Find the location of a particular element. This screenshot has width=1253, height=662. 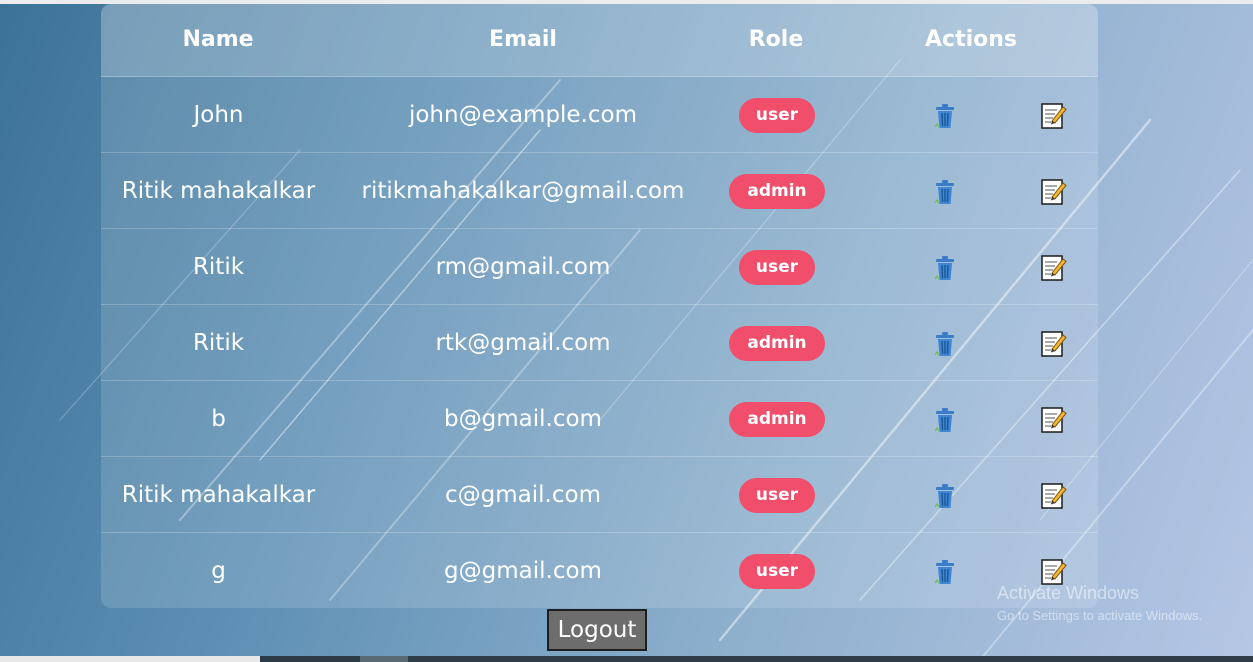

table-row: John john@example.com user is located at coordinates (599, 115).